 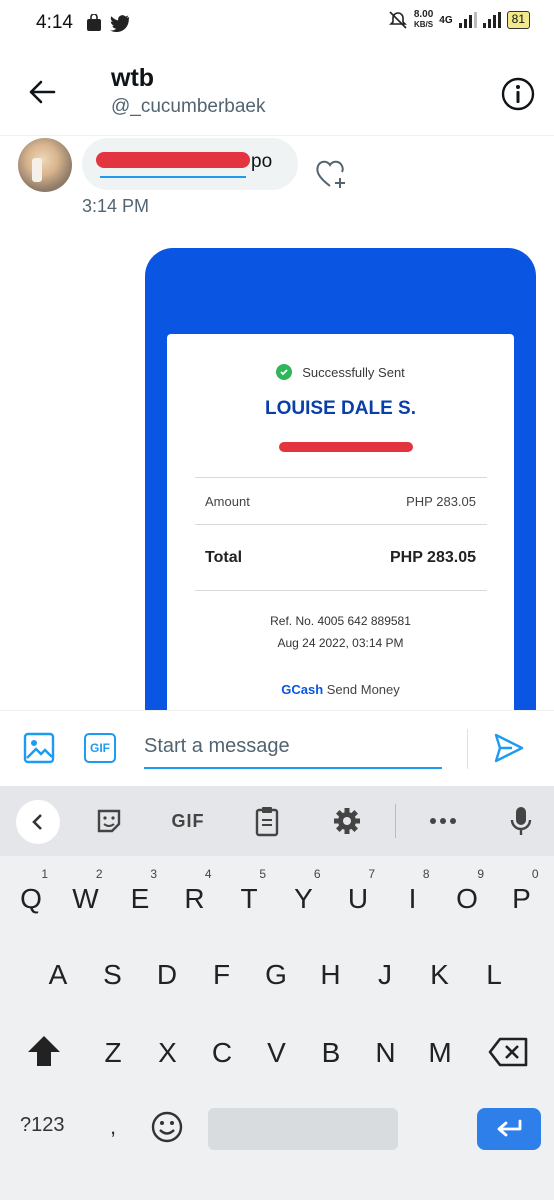 I want to click on key-row-1: Q1W2E3R4T5Y6U7I8O9P0, so click(x=277, y=899).